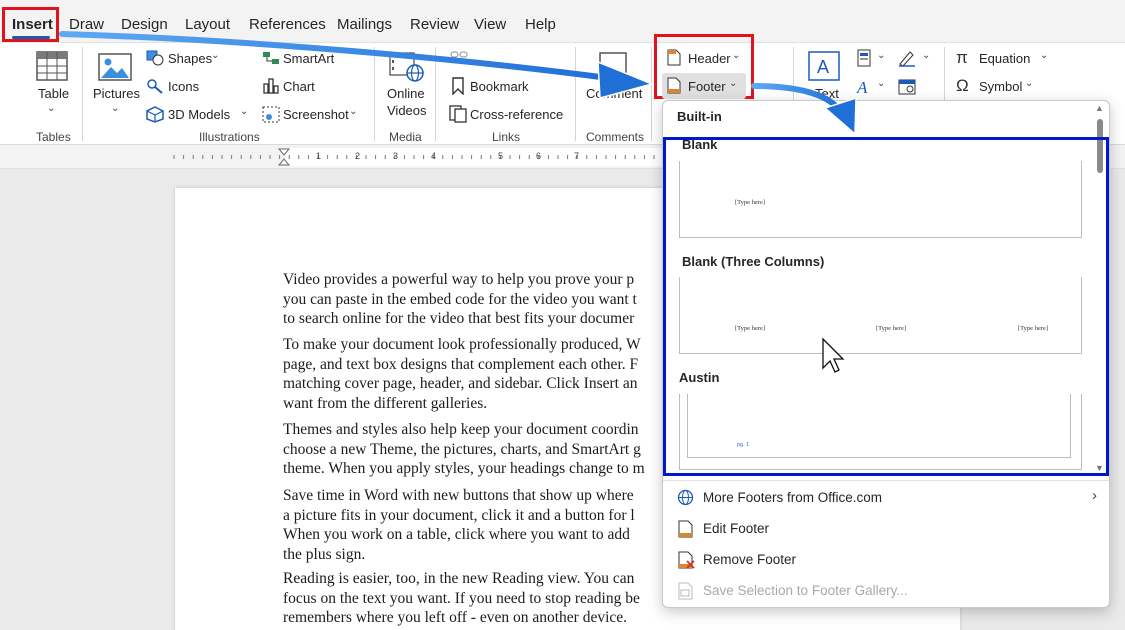 The height and width of the screenshot is (630, 1125). I want to click on pictures-button: Pictures, so click(116, 93).